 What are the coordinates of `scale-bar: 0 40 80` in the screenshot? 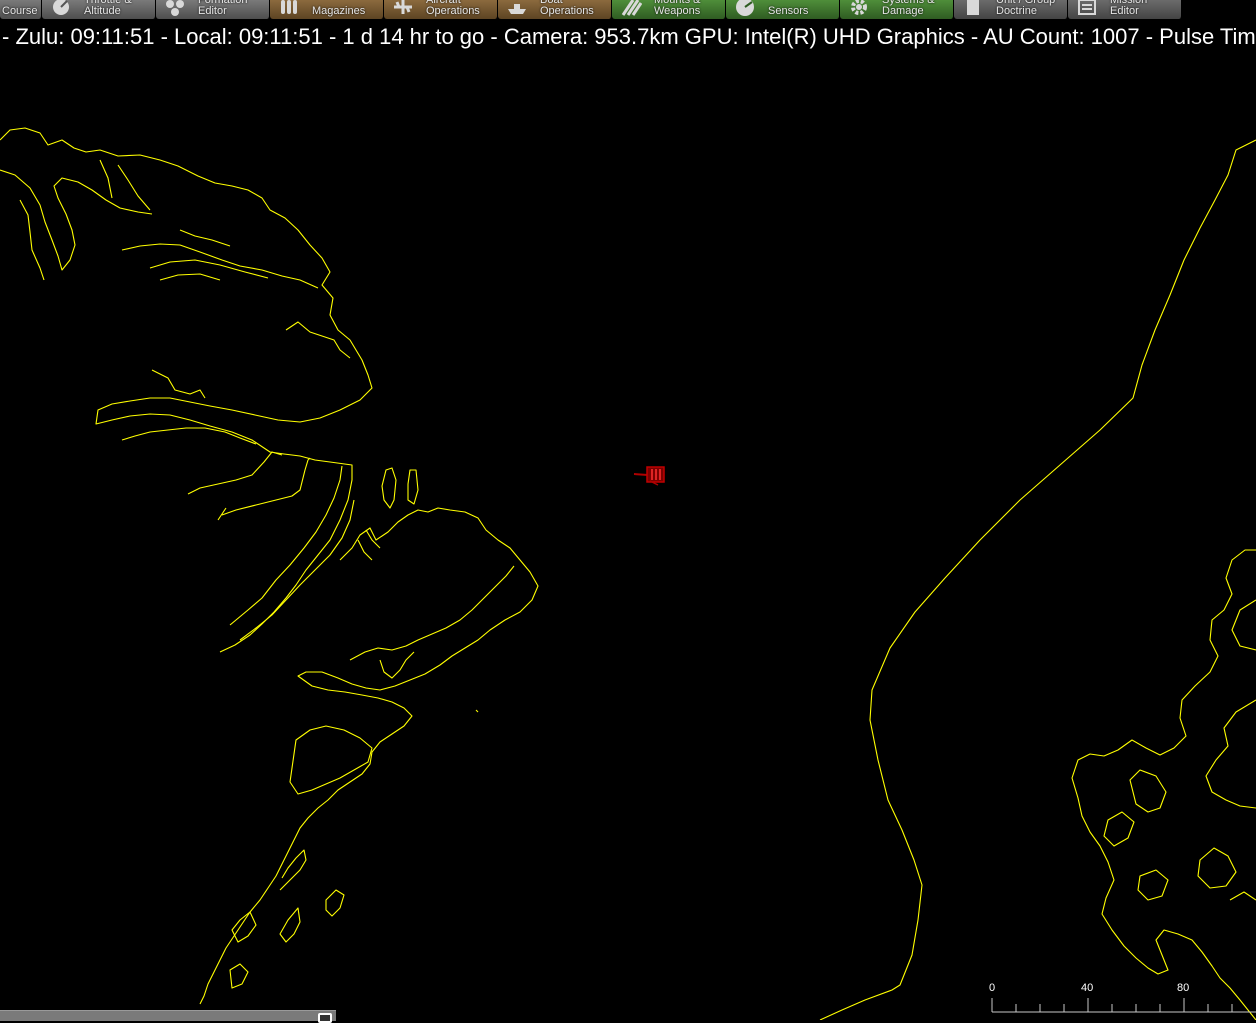 It's located at (1118, 999).